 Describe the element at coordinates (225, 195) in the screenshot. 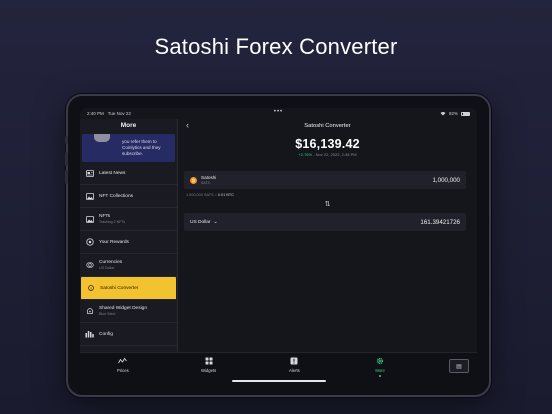

I see `ratio-value: 0.01 BTC` at that location.